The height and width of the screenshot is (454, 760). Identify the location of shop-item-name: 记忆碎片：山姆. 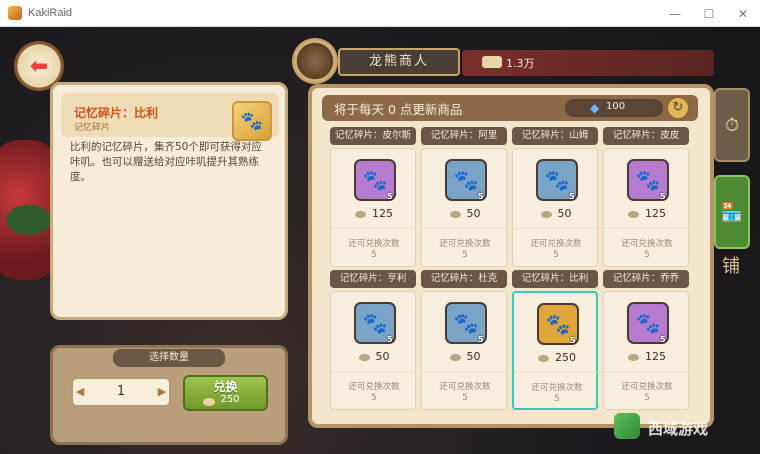
(555, 136).